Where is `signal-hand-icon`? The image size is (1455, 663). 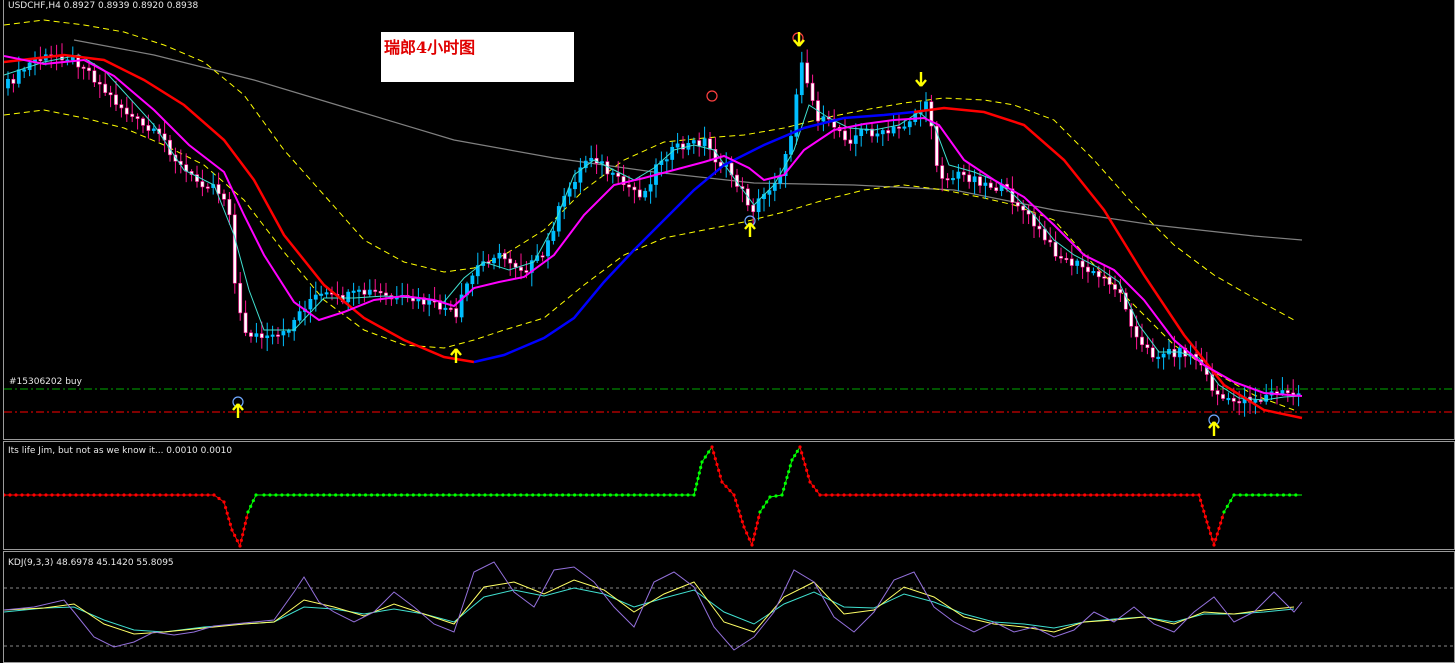
signal-hand-icon is located at coordinates (712, 96).